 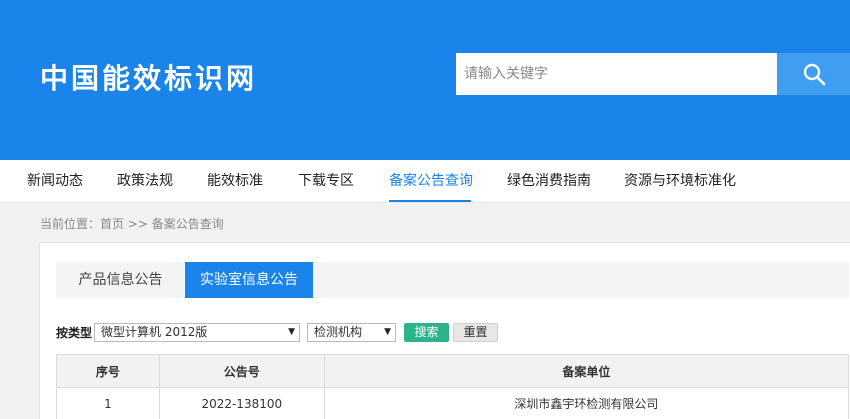 I want to click on nav-item-standards: 能效标准, so click(x=235, y=181).